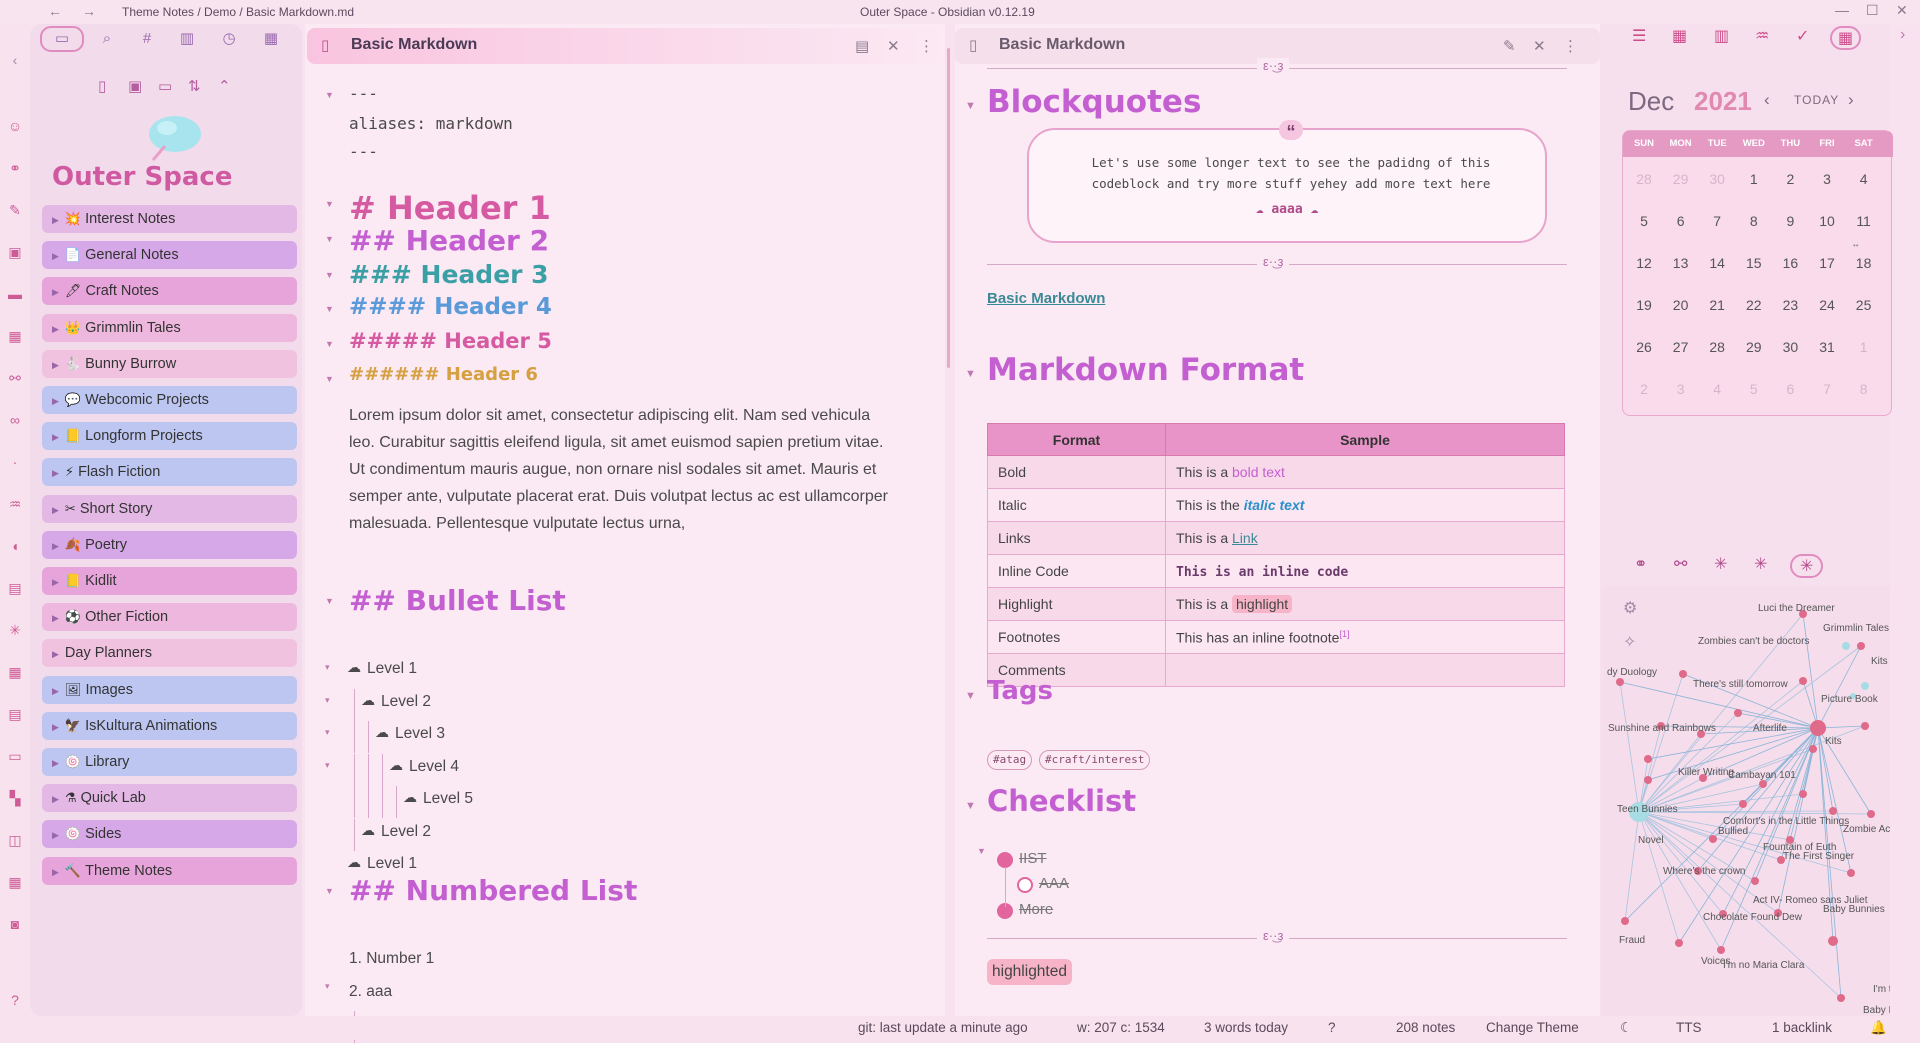 The height and width of the screenshot is (1043, 1920). I want to click on activity-tab-icon: ♒, so click(1762, 36).